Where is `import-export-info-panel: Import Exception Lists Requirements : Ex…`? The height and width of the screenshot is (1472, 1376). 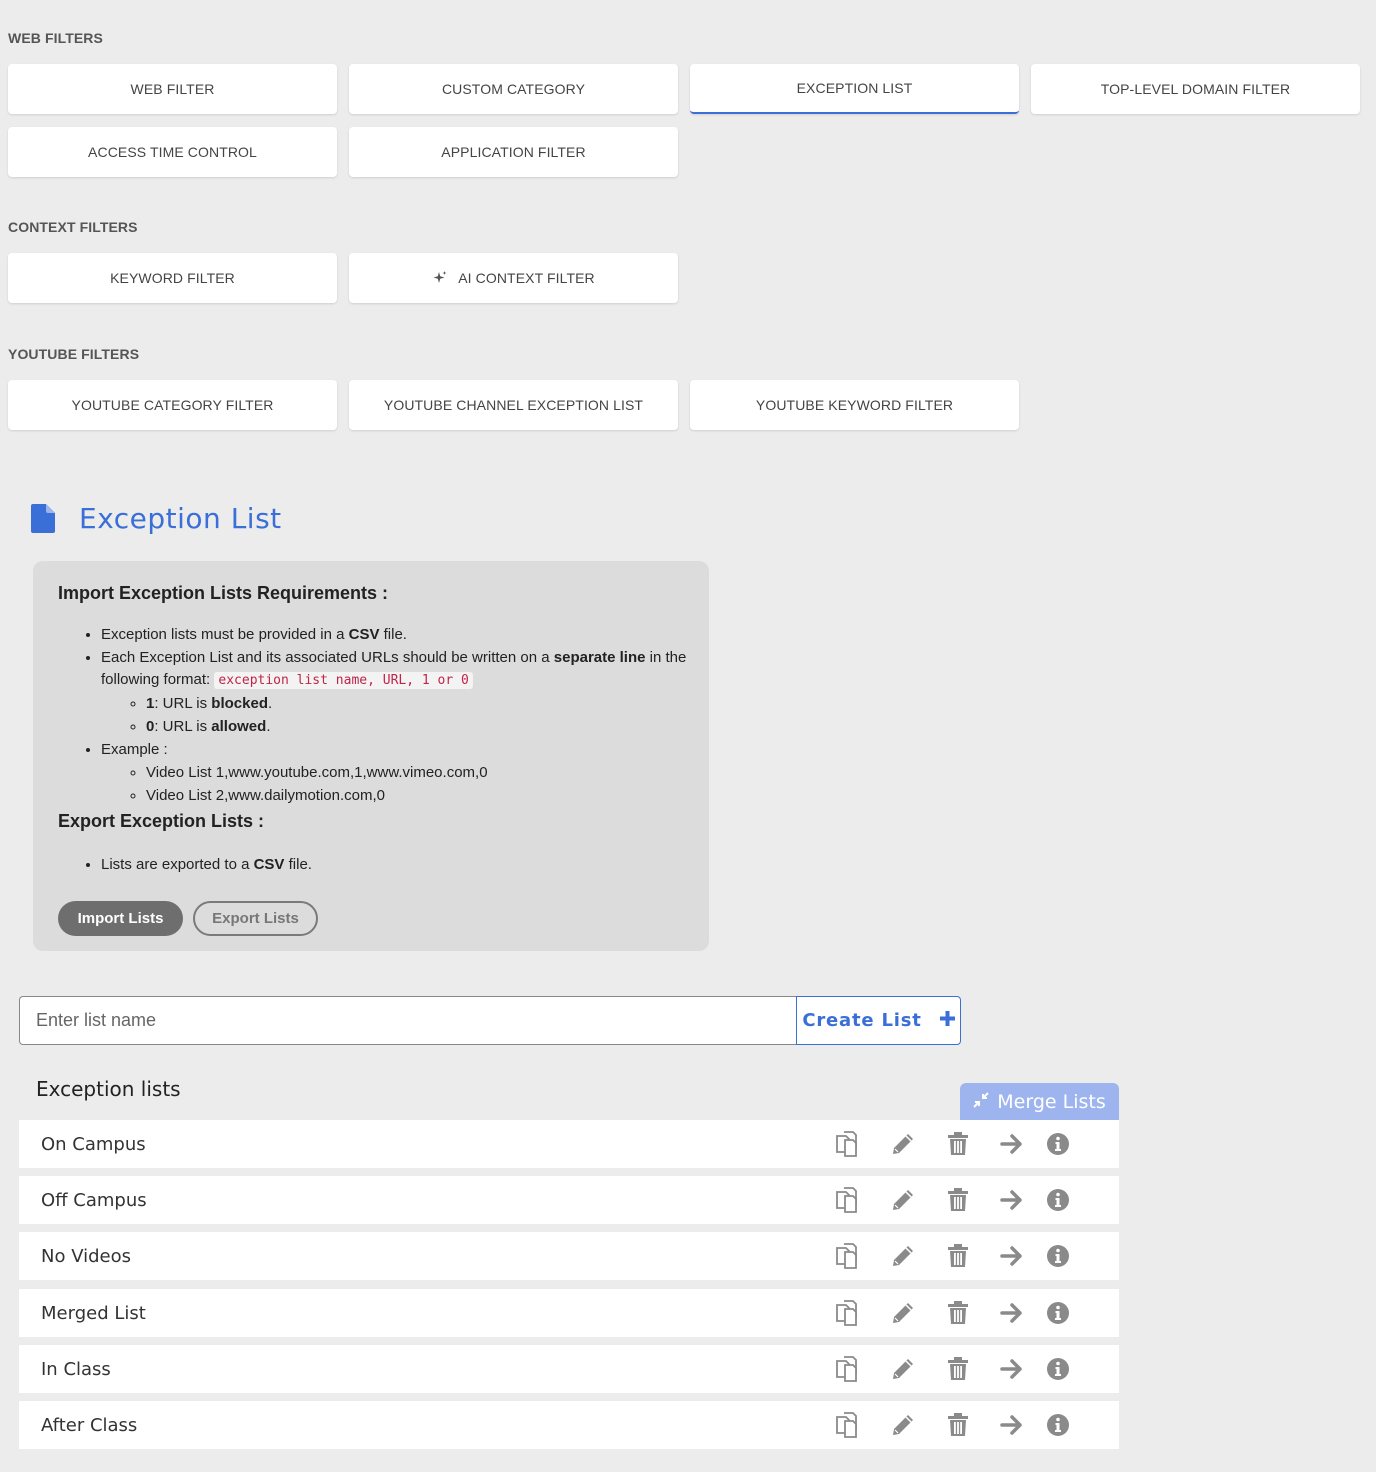
import-export-info-panel: Import Exception Lists Requirements : Ex… is located at coordinates (371, 756).